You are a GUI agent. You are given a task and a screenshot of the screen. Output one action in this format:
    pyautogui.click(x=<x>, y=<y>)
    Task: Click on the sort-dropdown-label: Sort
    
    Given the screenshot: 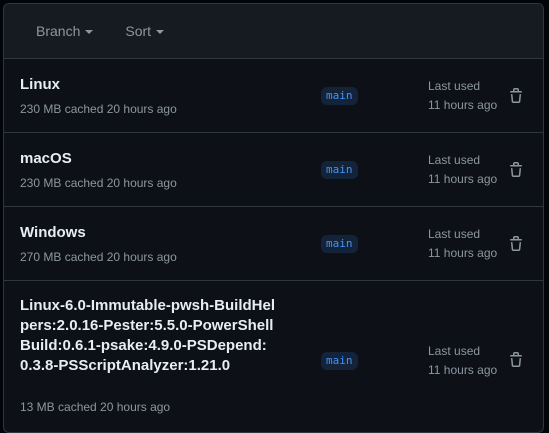 What is the action you would take?
    pyautogui.click(x=138, y=31)
    